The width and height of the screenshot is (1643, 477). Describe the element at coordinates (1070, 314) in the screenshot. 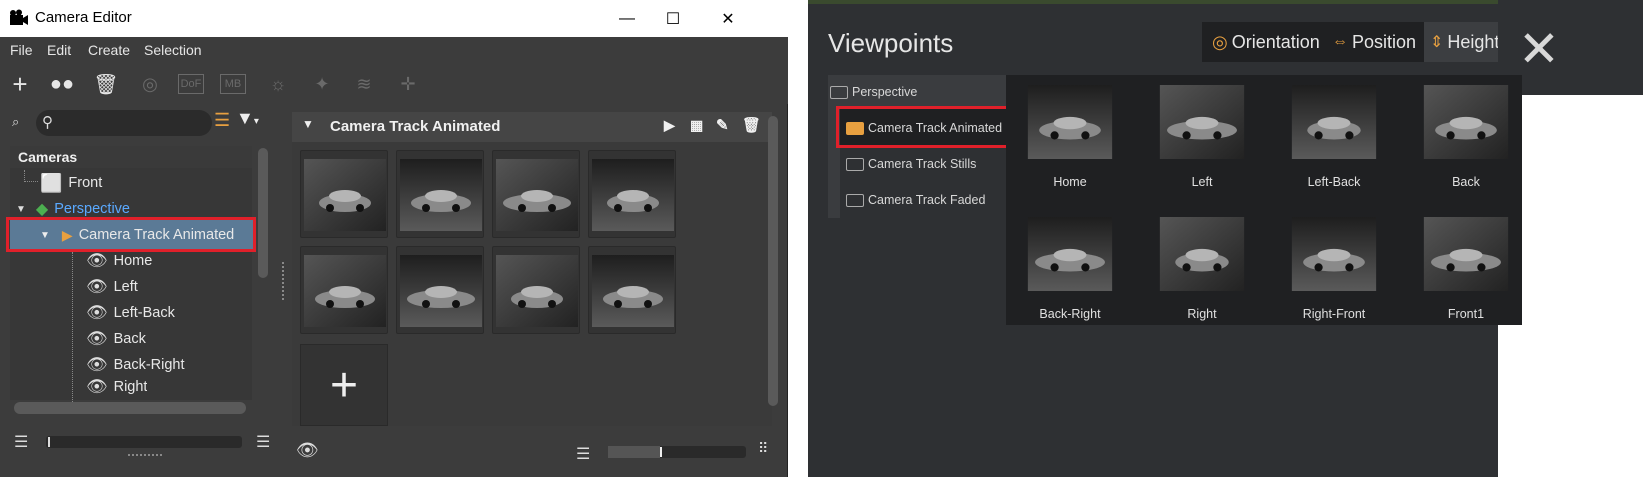

I see `viewpoint-label: Back-Right` at that location.